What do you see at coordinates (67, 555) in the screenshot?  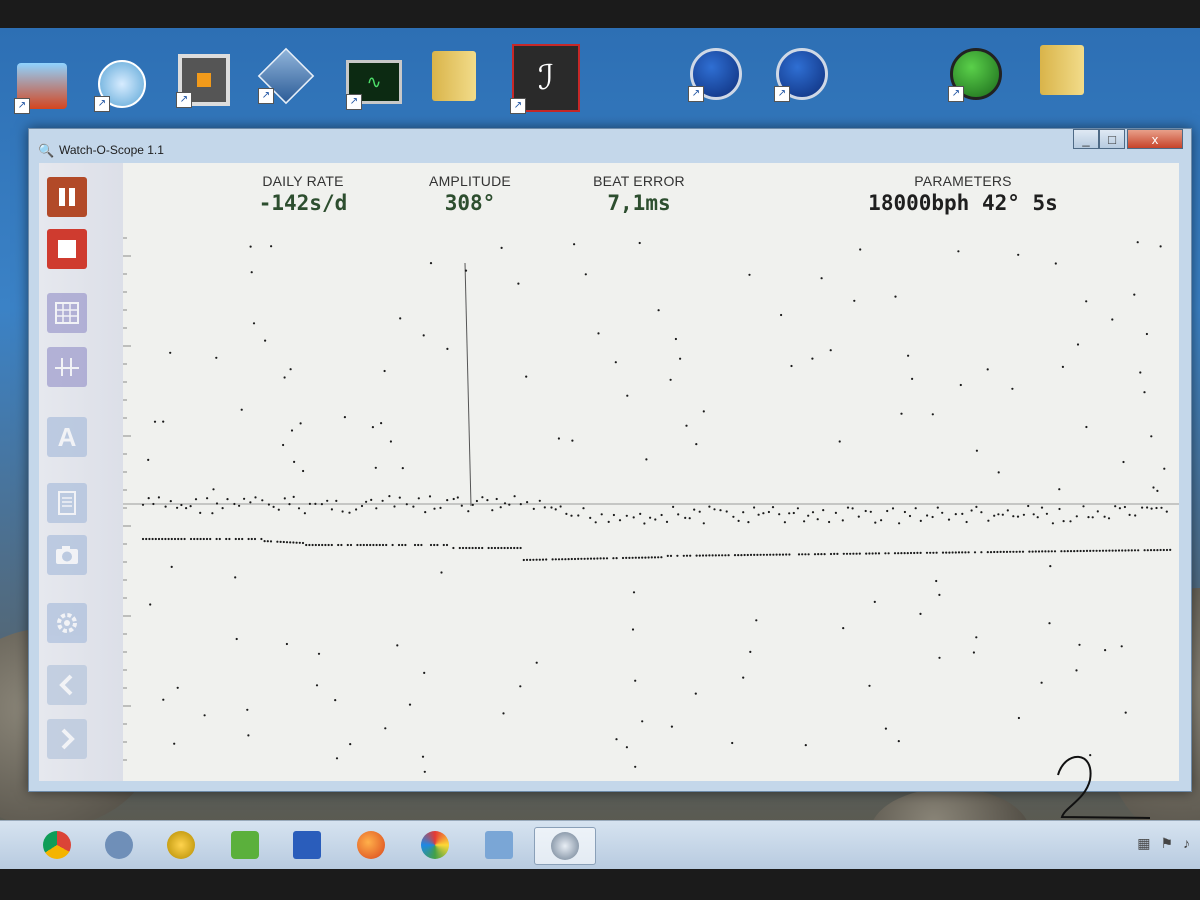 I see `snapshot-button` at bounding box center [67, 555].